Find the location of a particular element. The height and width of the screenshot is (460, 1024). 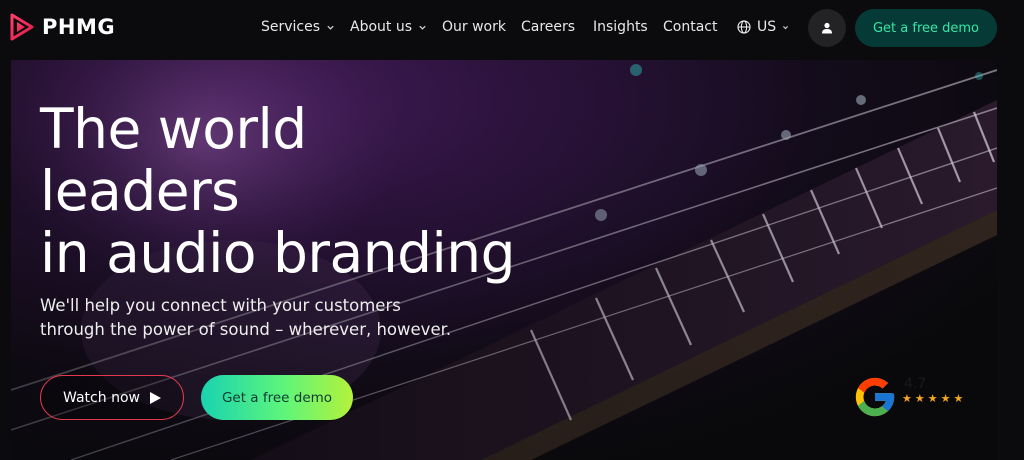

nav-item-label: Careers is located at coordinates (548, 27).